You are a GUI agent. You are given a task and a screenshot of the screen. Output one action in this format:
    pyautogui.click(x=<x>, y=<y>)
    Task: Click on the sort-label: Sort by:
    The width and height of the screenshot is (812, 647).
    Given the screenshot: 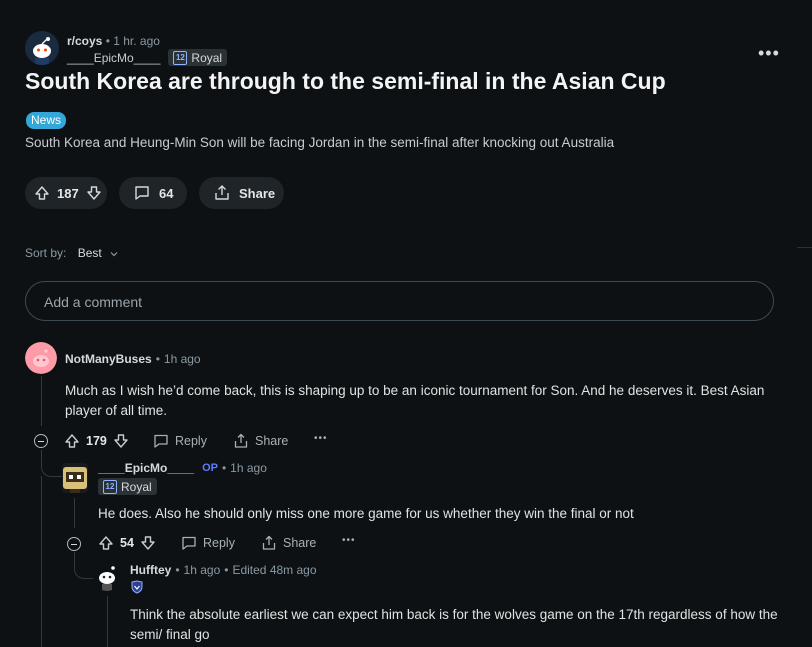 What is the action you would take?
    pyautogui.click(x=46, y=253)
    